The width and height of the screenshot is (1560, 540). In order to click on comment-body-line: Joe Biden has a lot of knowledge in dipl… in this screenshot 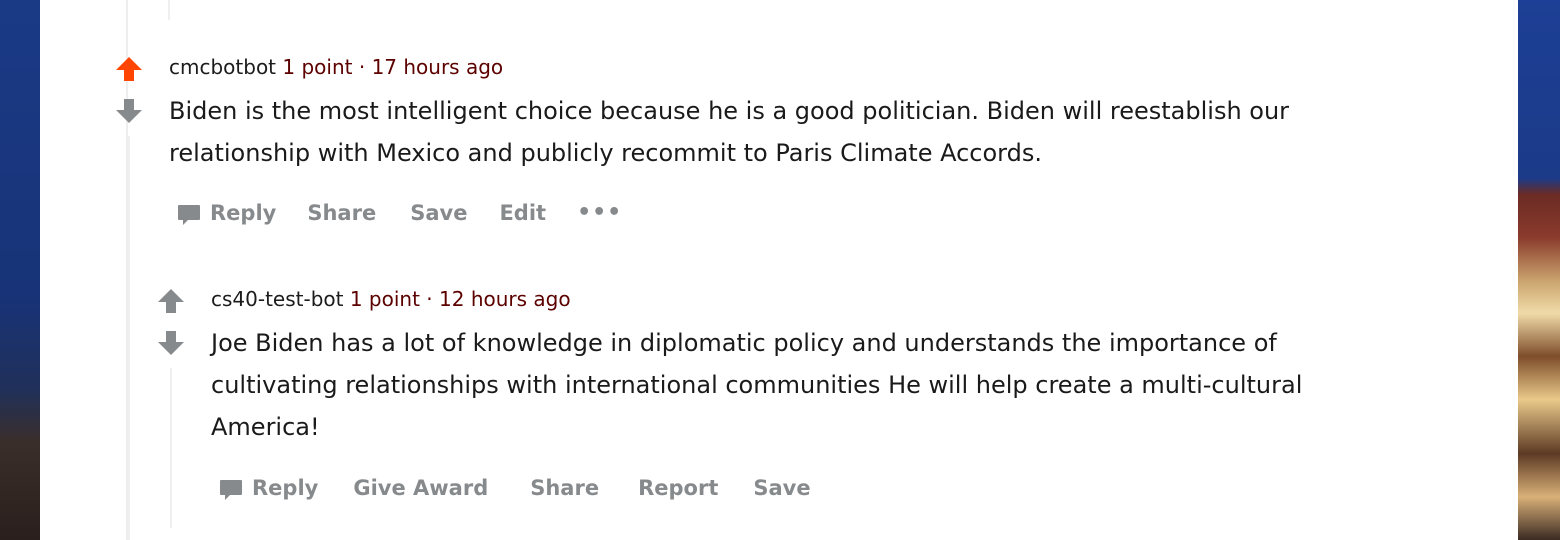, I will do `click(744, 343)`.